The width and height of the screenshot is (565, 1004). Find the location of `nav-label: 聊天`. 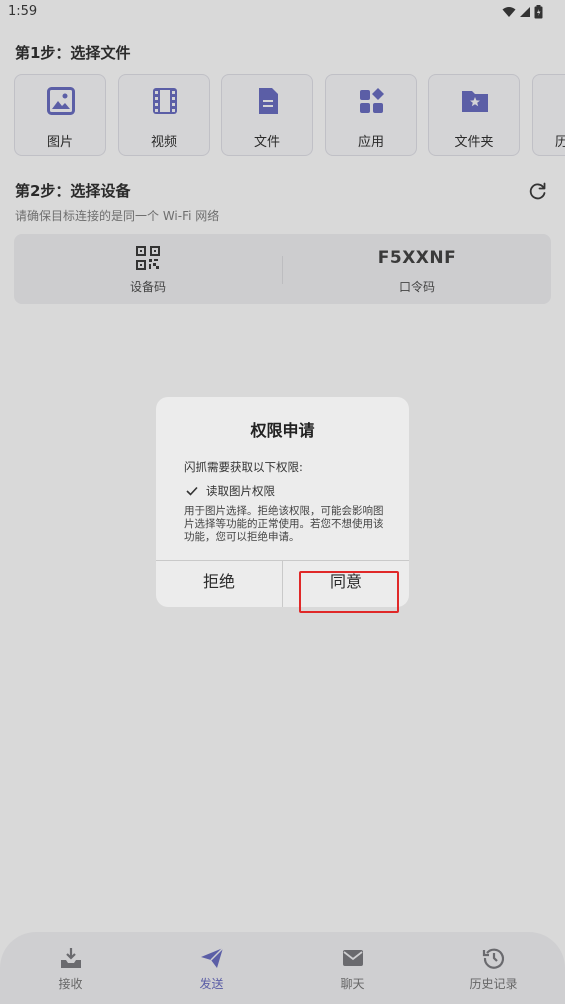

nav-label: 聊天 is located at coordinates (352, 984).